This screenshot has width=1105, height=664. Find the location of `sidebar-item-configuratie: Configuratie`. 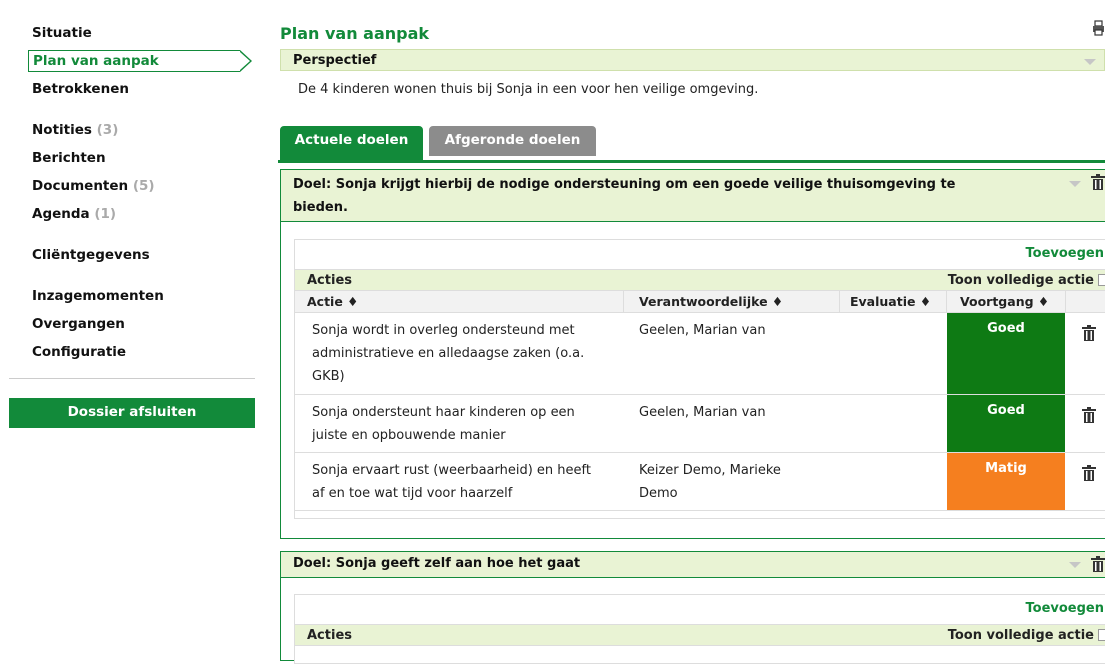

sidebar-item-configuratie: Configuratie is located at coordinates (79, 352).